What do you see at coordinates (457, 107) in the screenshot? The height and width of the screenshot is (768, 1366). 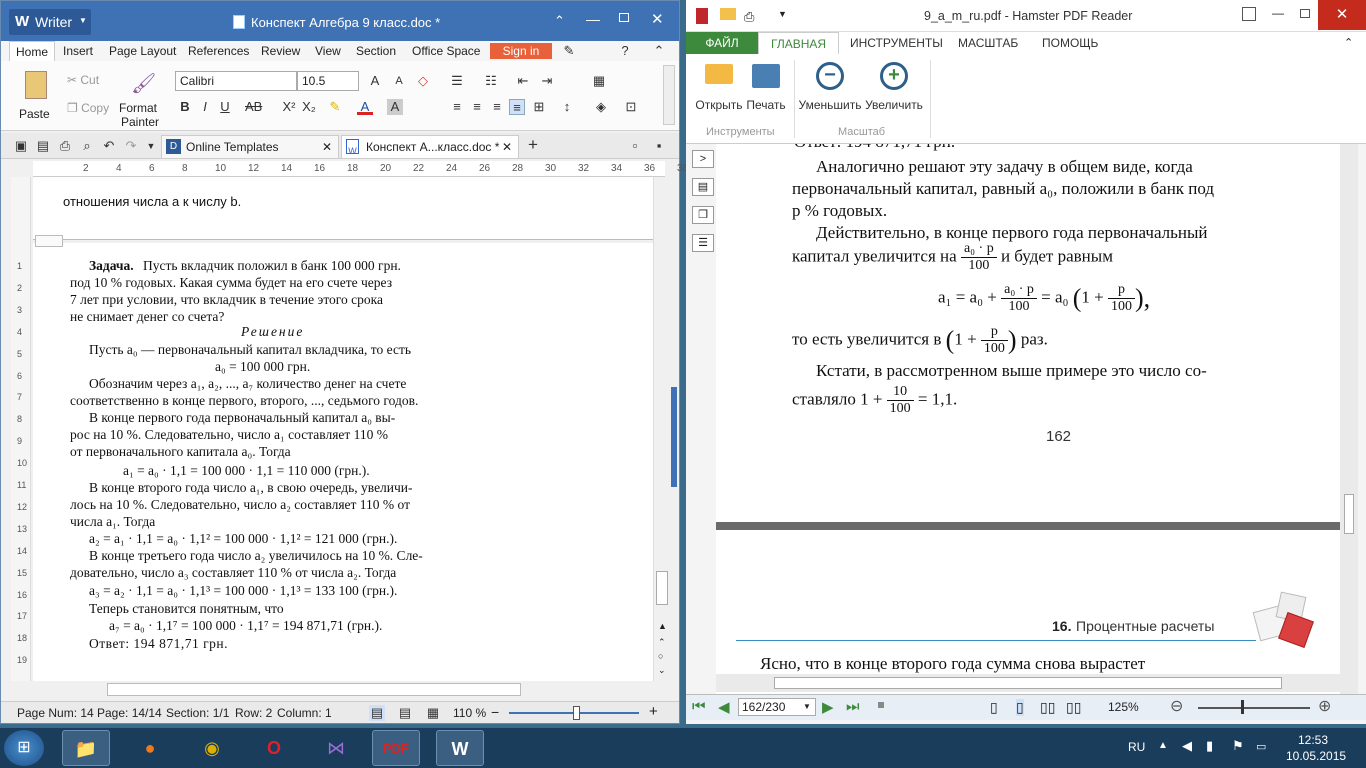 I see `align-left-icon: ≡` at bounding box center [457, 107].